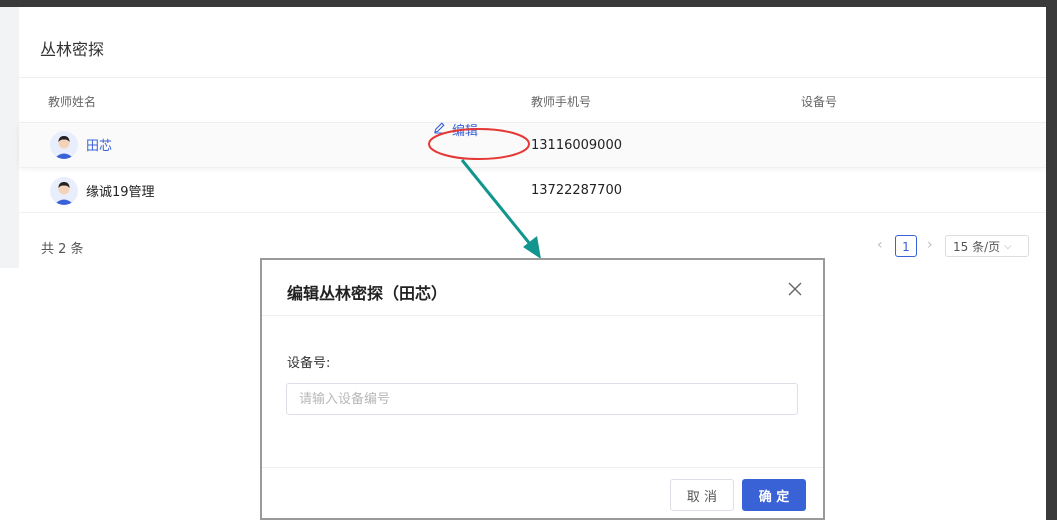  What do you see at coordinates (795, 289) in the screenshot?
I see `close-icon` at bounding box center [795, 289].